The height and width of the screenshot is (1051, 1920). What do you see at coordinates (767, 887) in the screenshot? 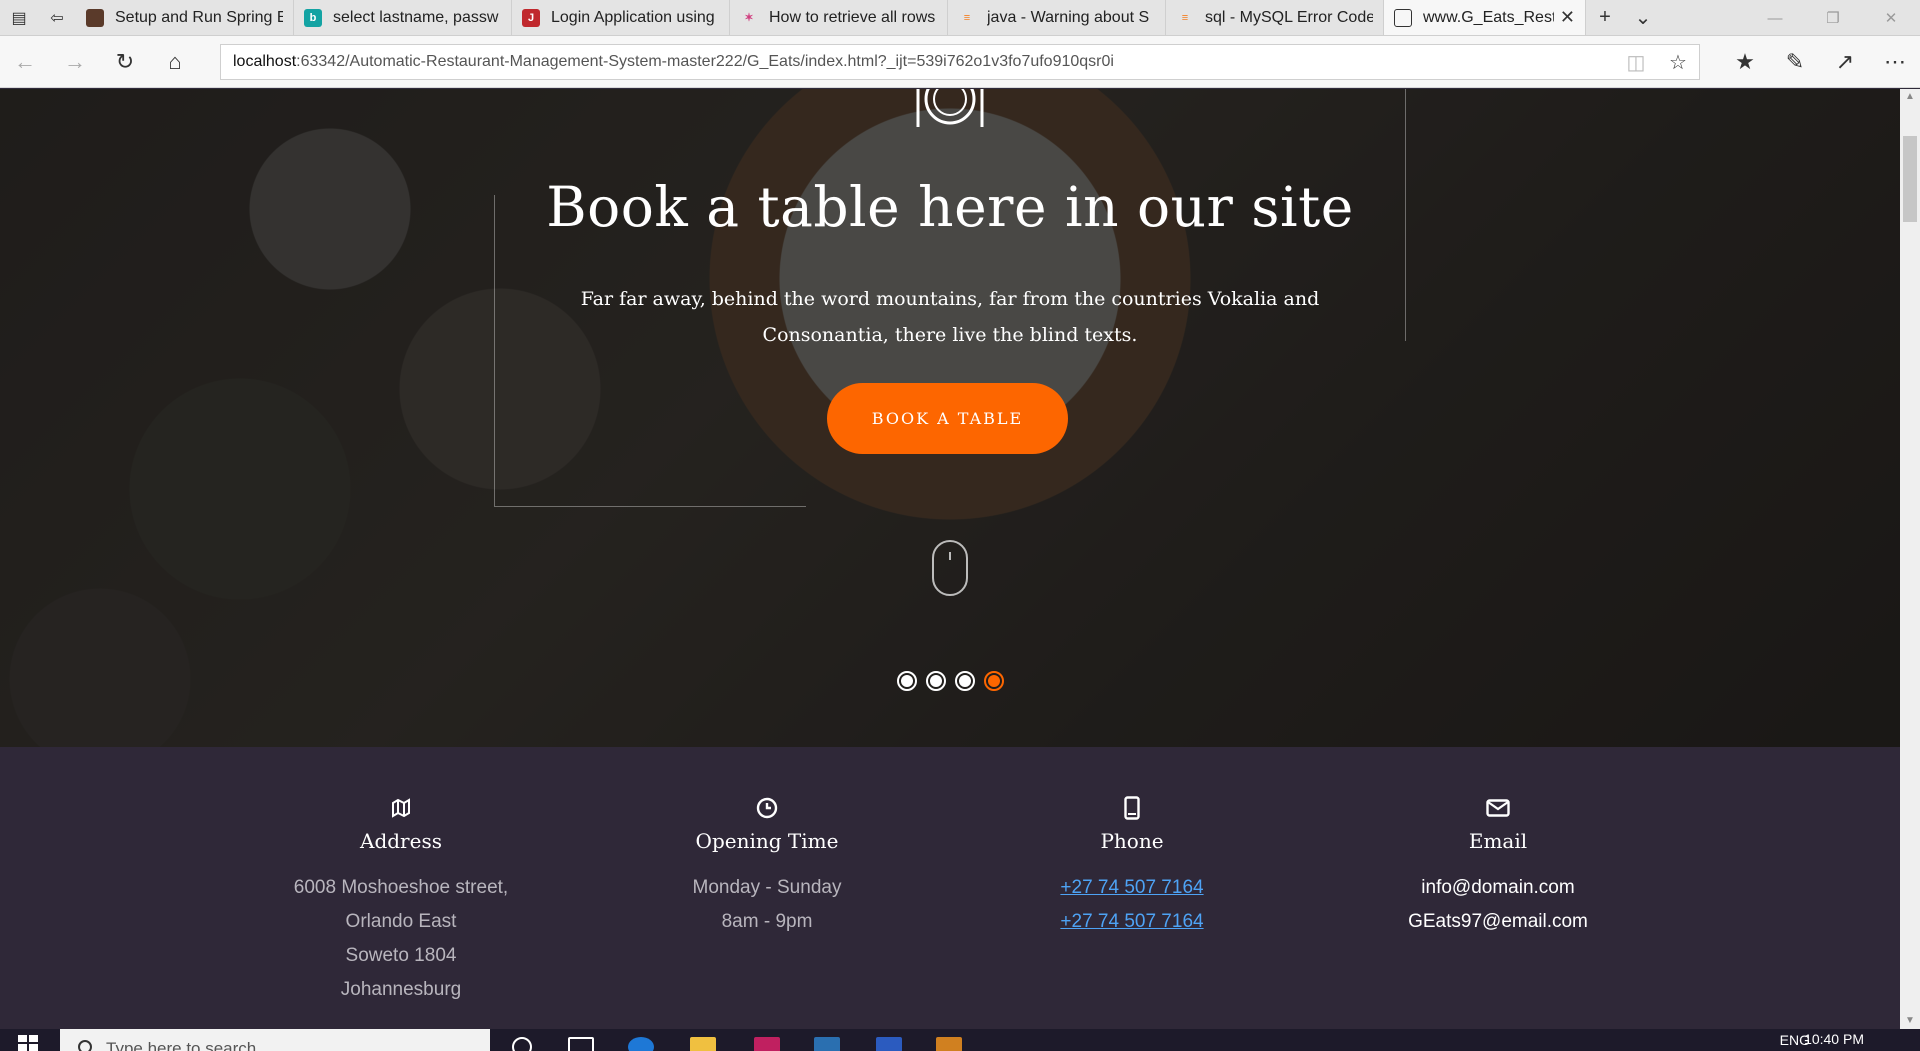
I see `hours-line: Monday - Sunday` at bounding box center [767, 887].